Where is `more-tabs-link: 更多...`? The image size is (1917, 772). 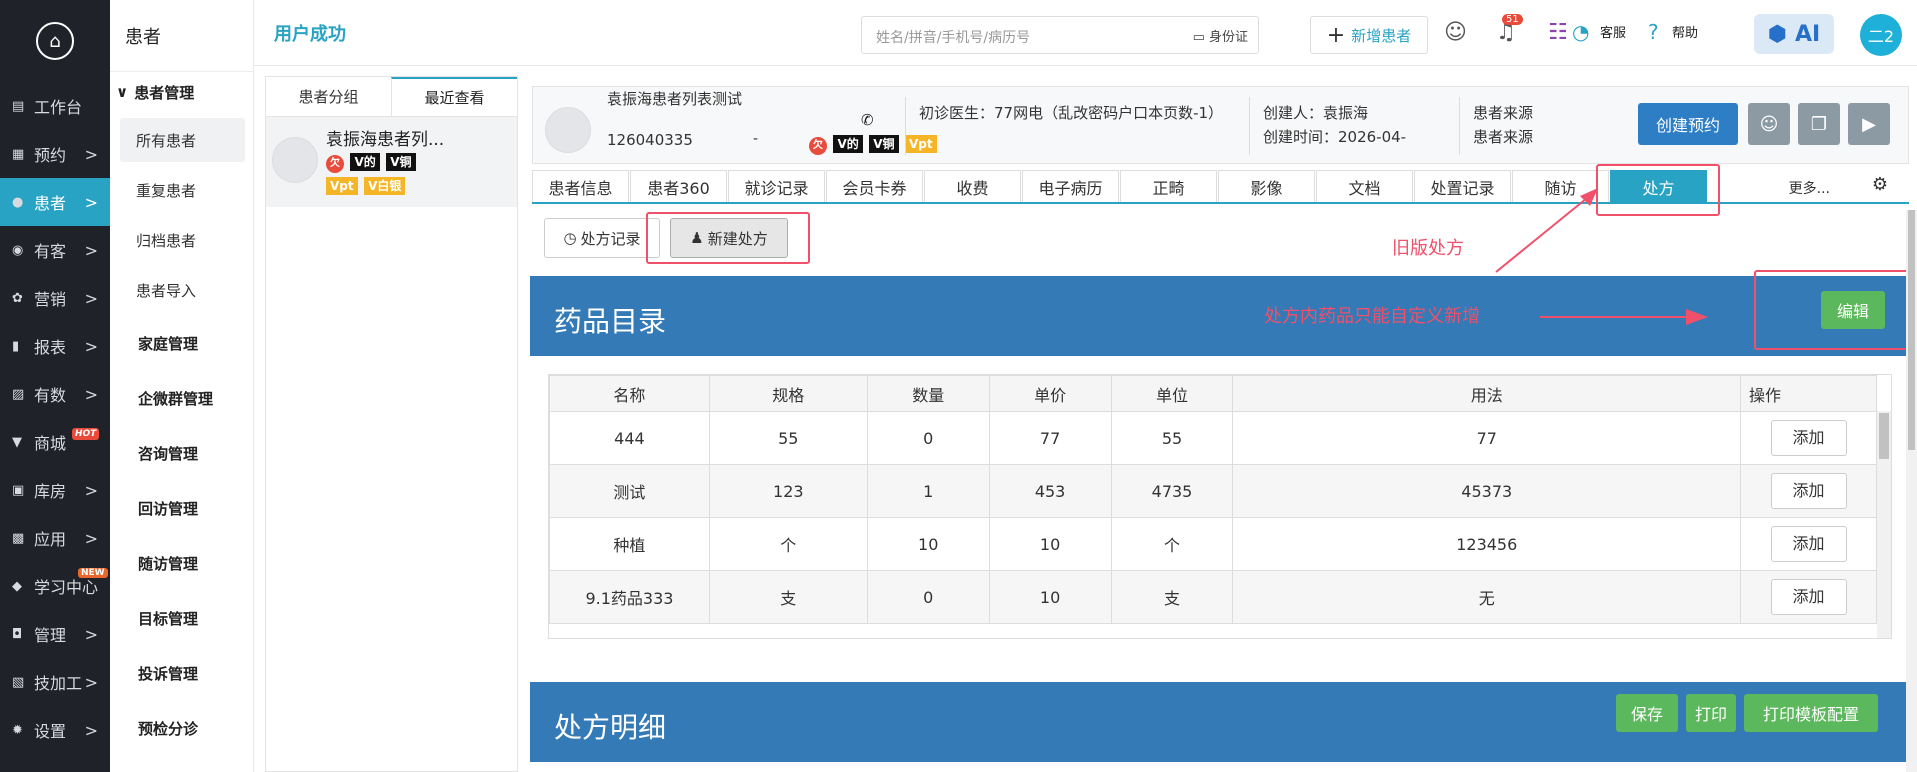
more-tabs-link: 更多... is located at coordinates (1809, 188).